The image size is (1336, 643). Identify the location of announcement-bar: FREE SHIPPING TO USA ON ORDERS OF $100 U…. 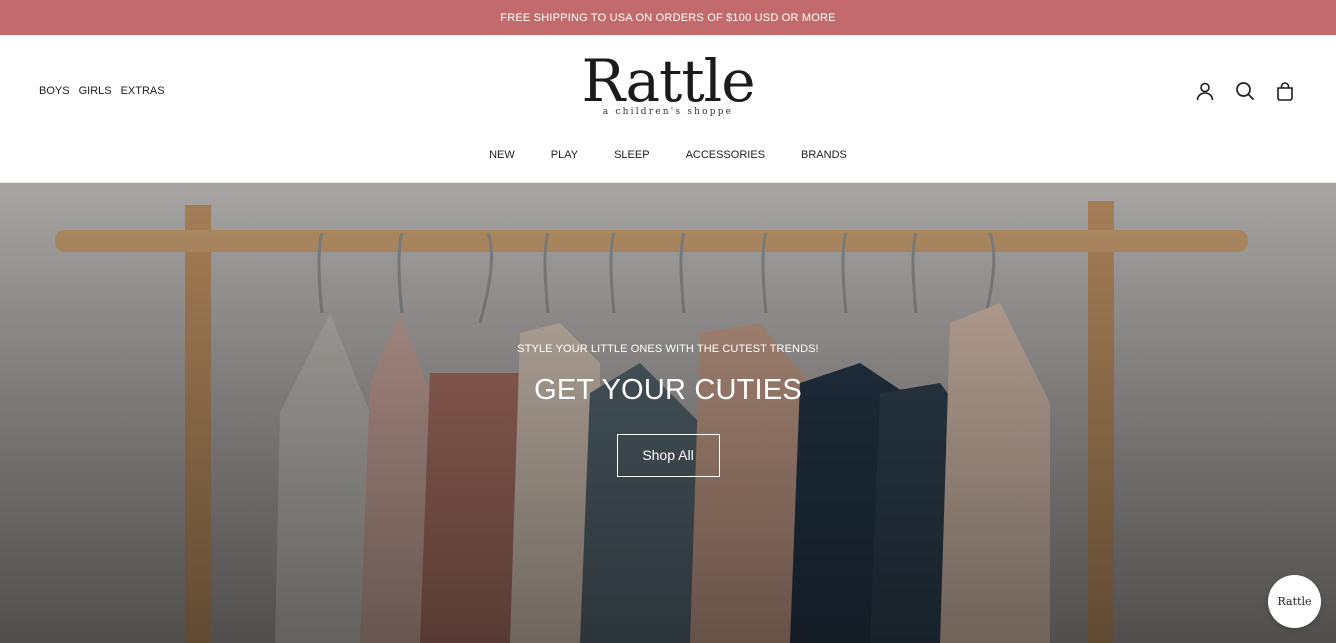
(668, 17).